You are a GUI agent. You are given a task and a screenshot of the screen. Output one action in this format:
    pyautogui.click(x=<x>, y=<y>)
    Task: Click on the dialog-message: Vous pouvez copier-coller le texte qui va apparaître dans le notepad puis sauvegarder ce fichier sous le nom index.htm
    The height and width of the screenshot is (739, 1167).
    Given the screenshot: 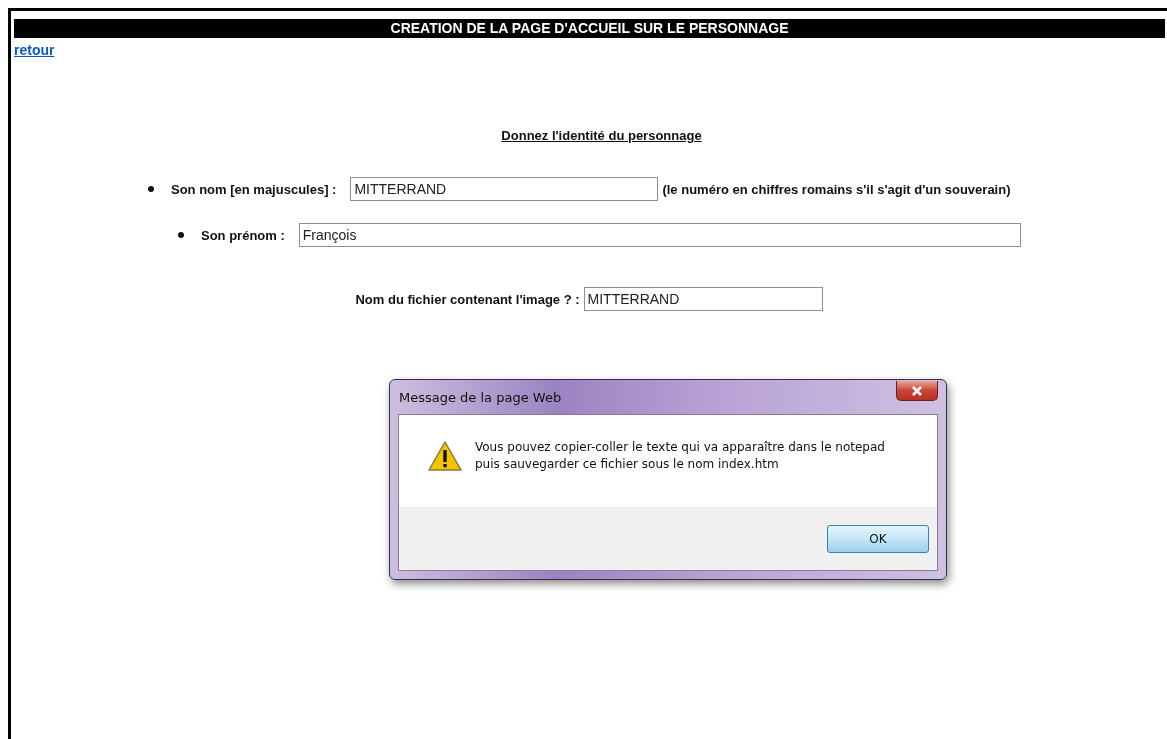 What is the action you would take?
    pyautogui.click(x=680, y=456)
    